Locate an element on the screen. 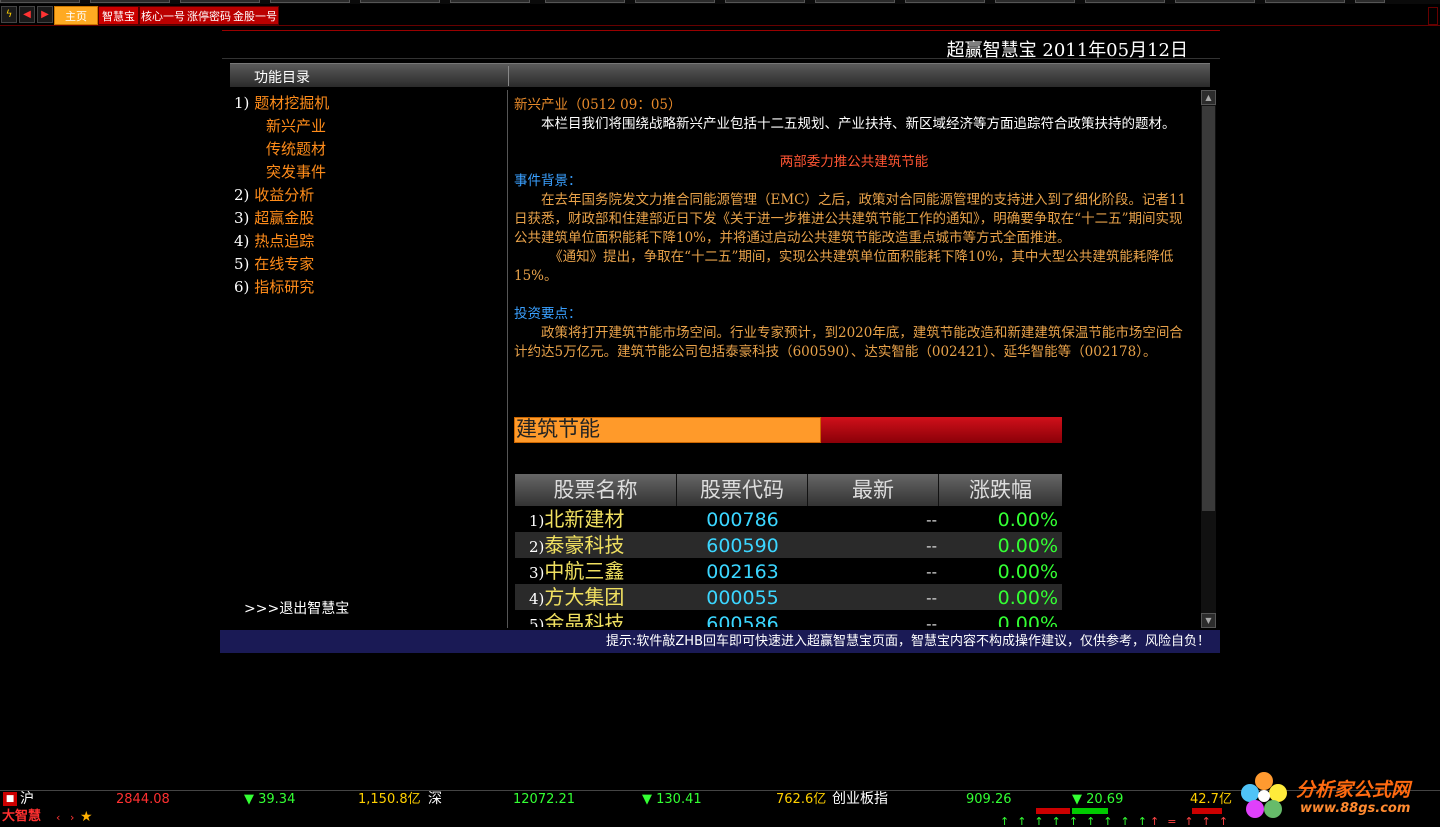 Image resolution: width=1440 pixels, height=827 pixels. investment-label: 投资要点： is located at coordinates (548, 314).